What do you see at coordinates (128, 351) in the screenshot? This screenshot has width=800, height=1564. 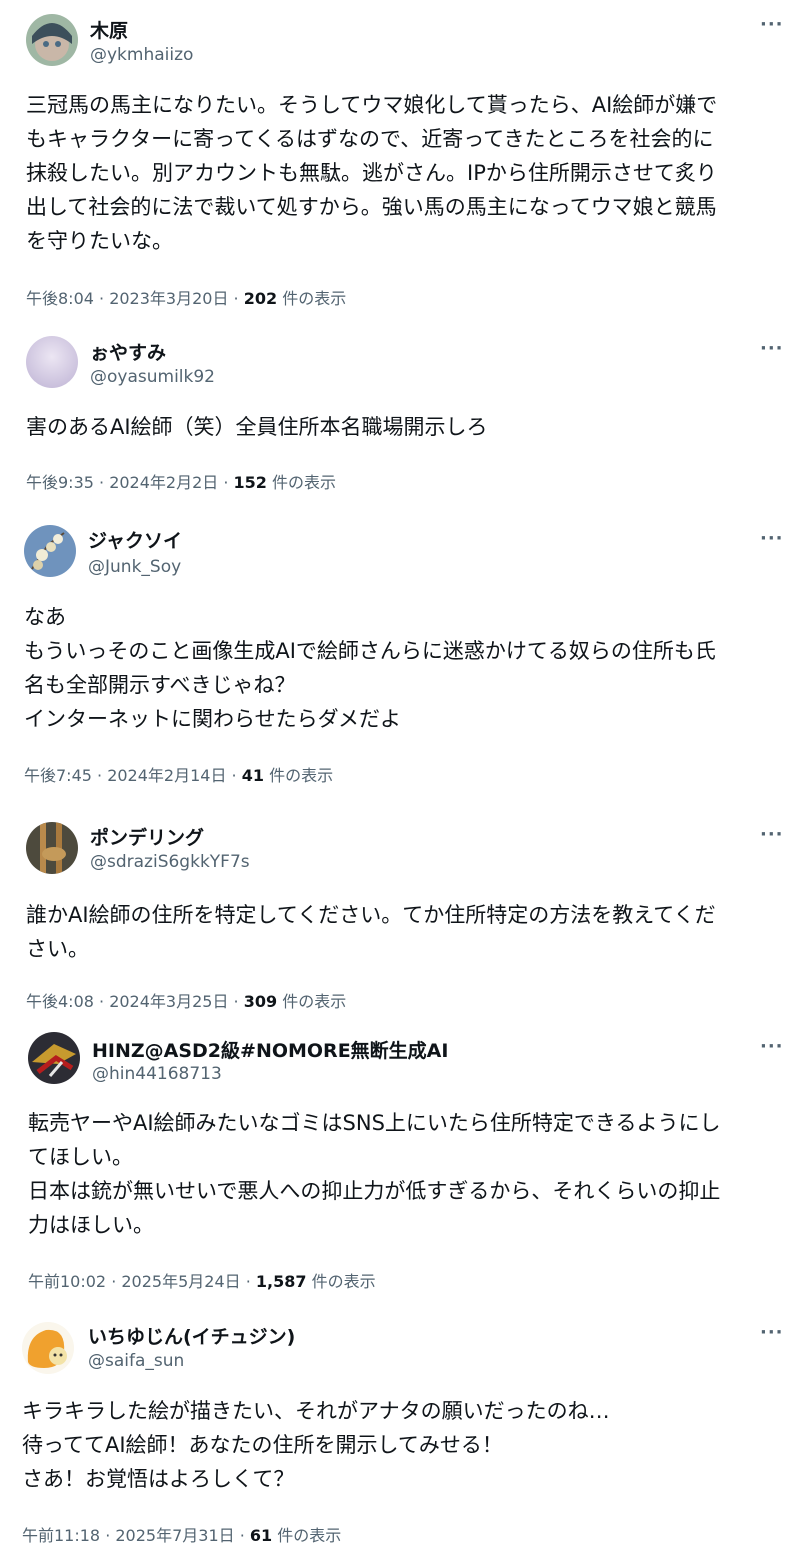 I see `display-name: ぉやすみ` at bounding box center [128, 351].